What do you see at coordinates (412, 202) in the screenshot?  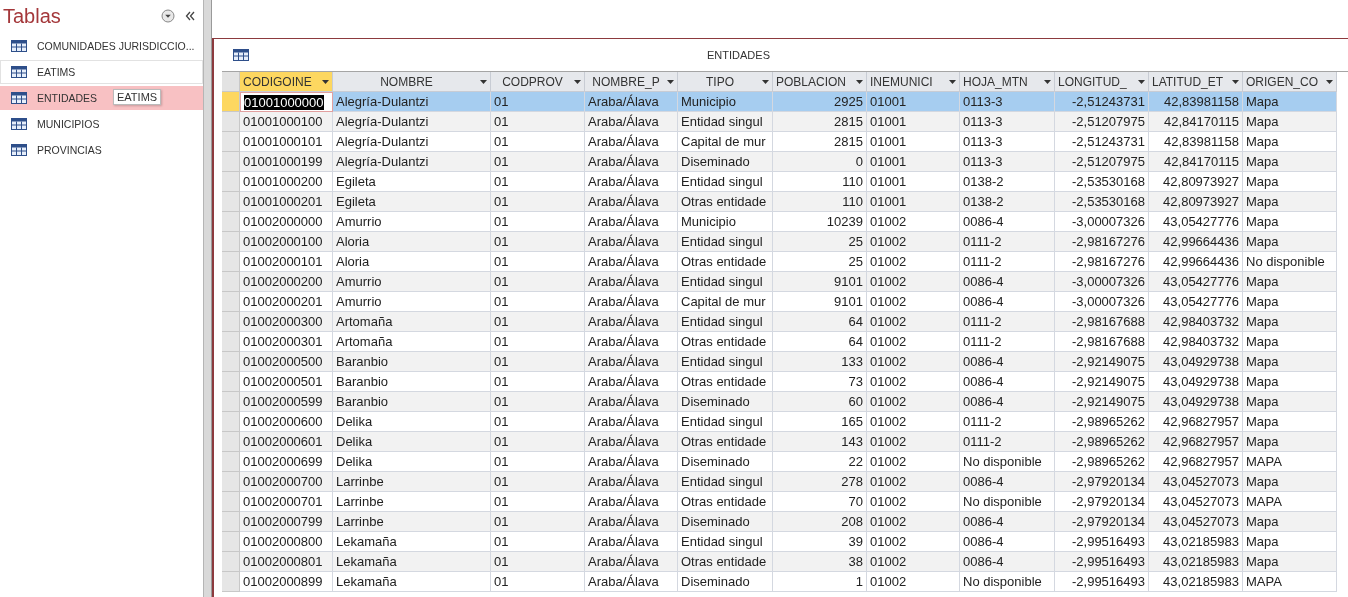 I see `table-cell: Egileta` at bounding box center [412, 202].